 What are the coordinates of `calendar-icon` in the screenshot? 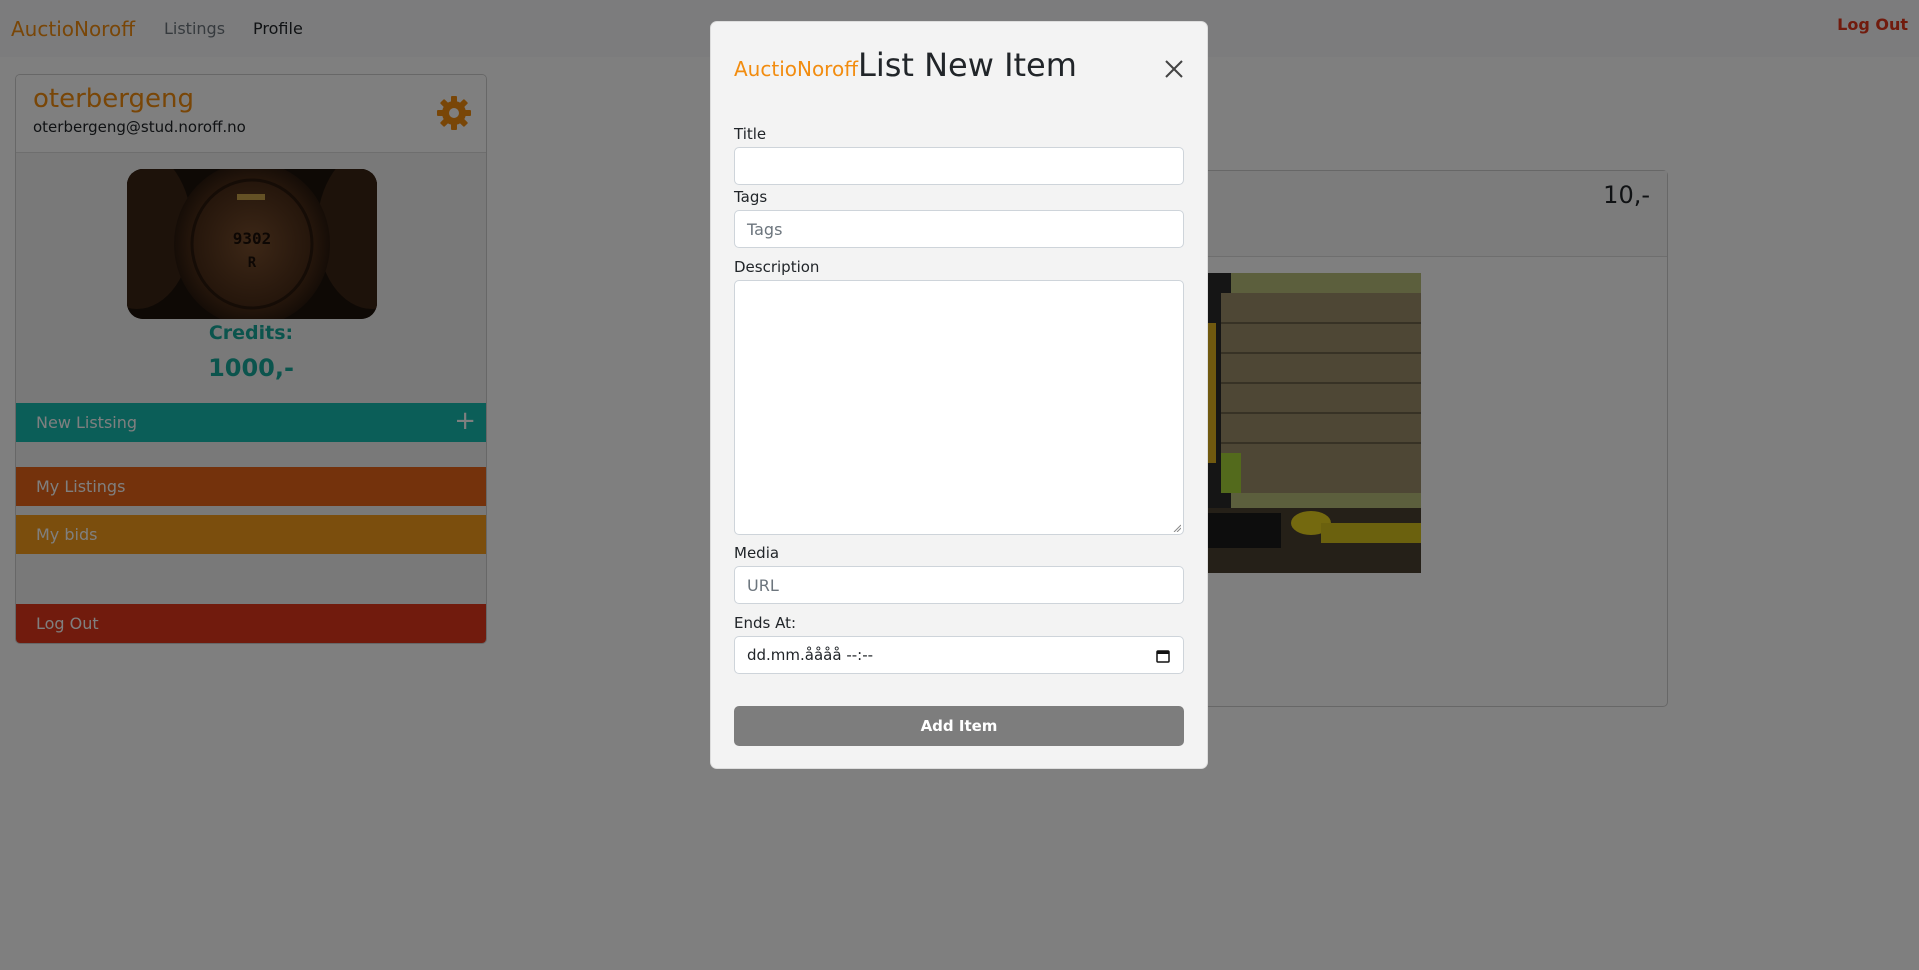 It's located at (1163, 656).